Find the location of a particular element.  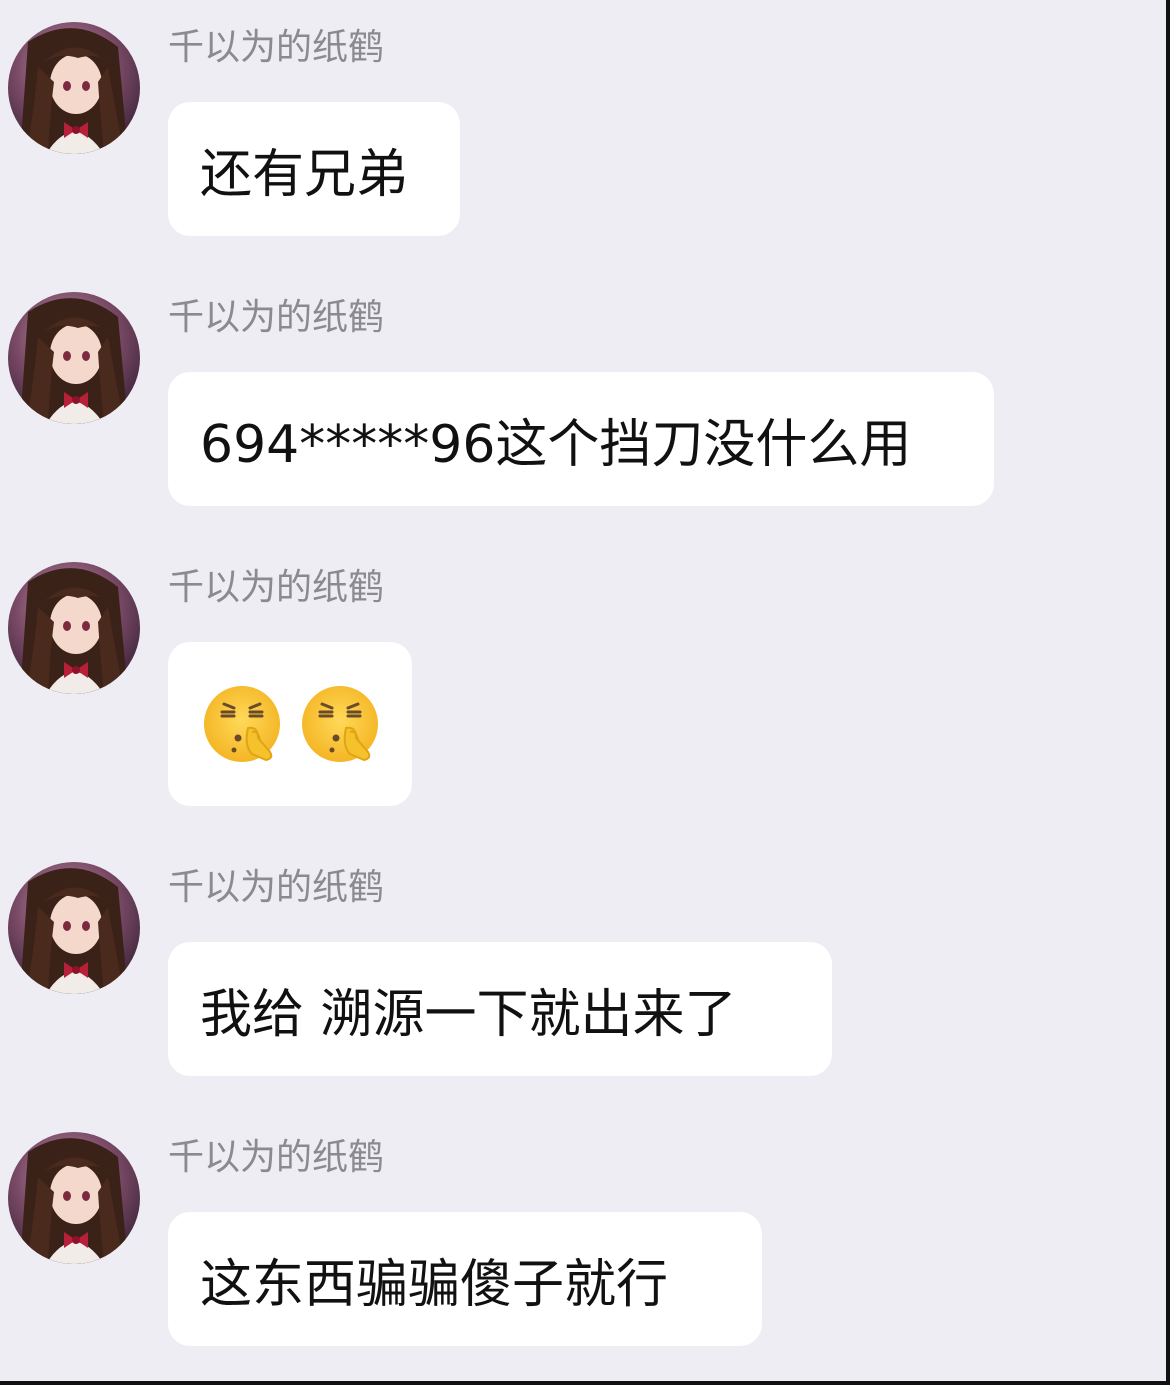

message-bubble: 还有兄弟 is located at coordinates (314, 169).